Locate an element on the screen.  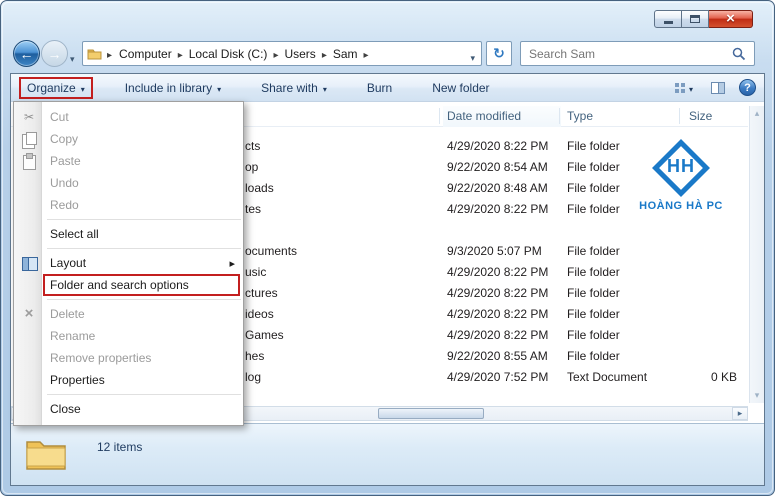
menu-item: Rename is located at coordinates (128, 336).